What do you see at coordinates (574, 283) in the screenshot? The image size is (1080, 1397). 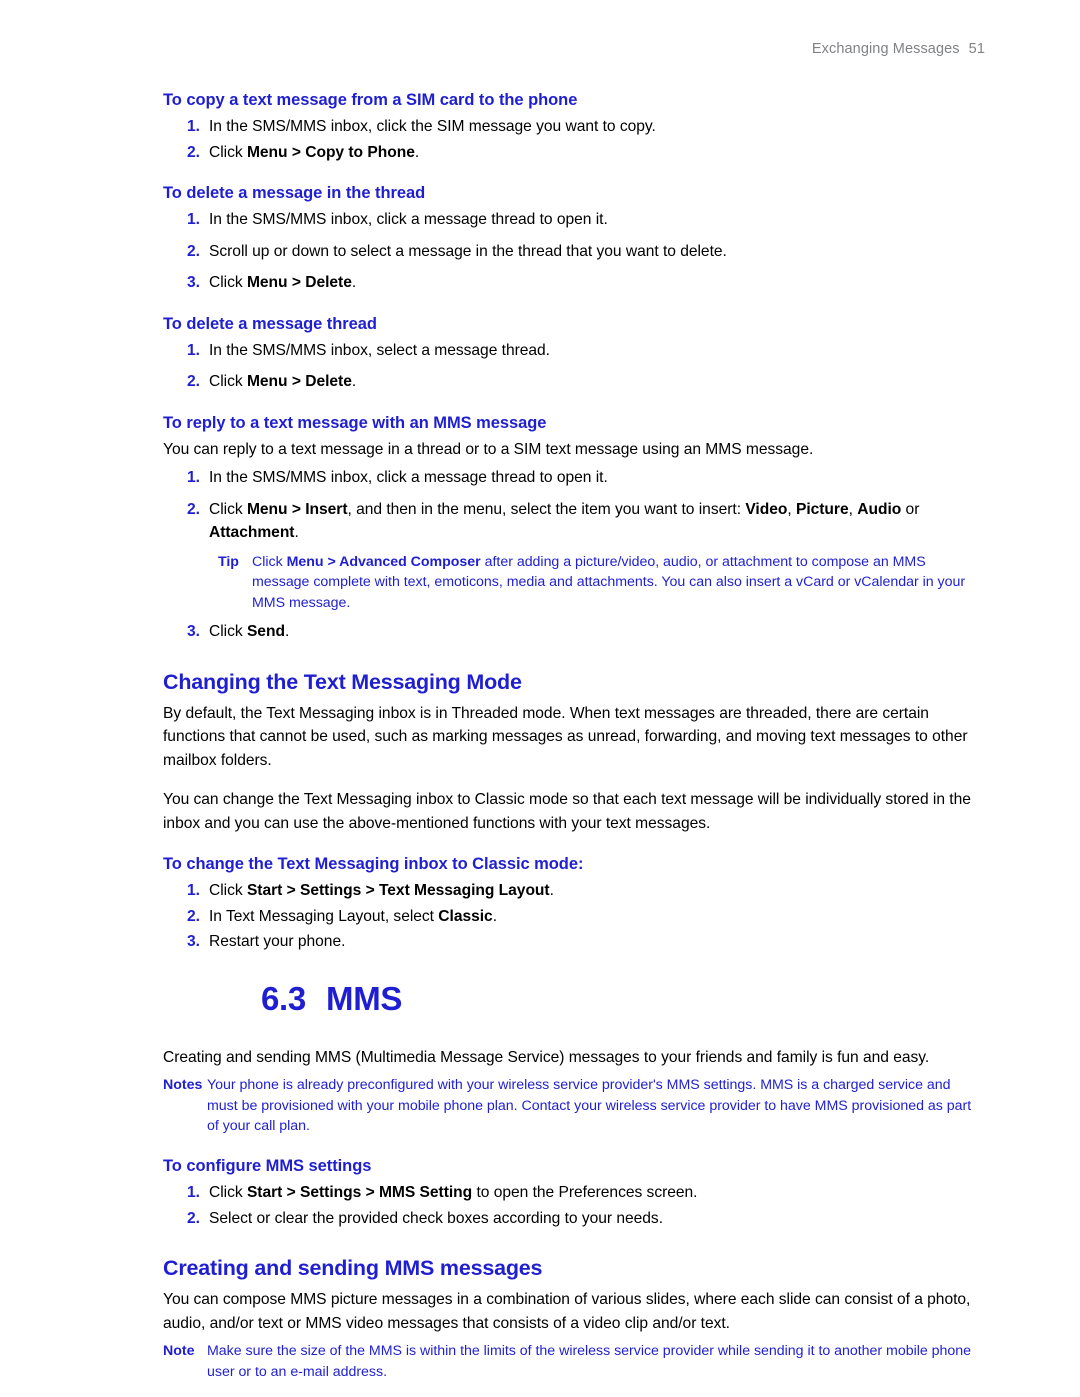 I see `list-item: 3. Click Menu > Delete.` at bounding box center [574, 283].